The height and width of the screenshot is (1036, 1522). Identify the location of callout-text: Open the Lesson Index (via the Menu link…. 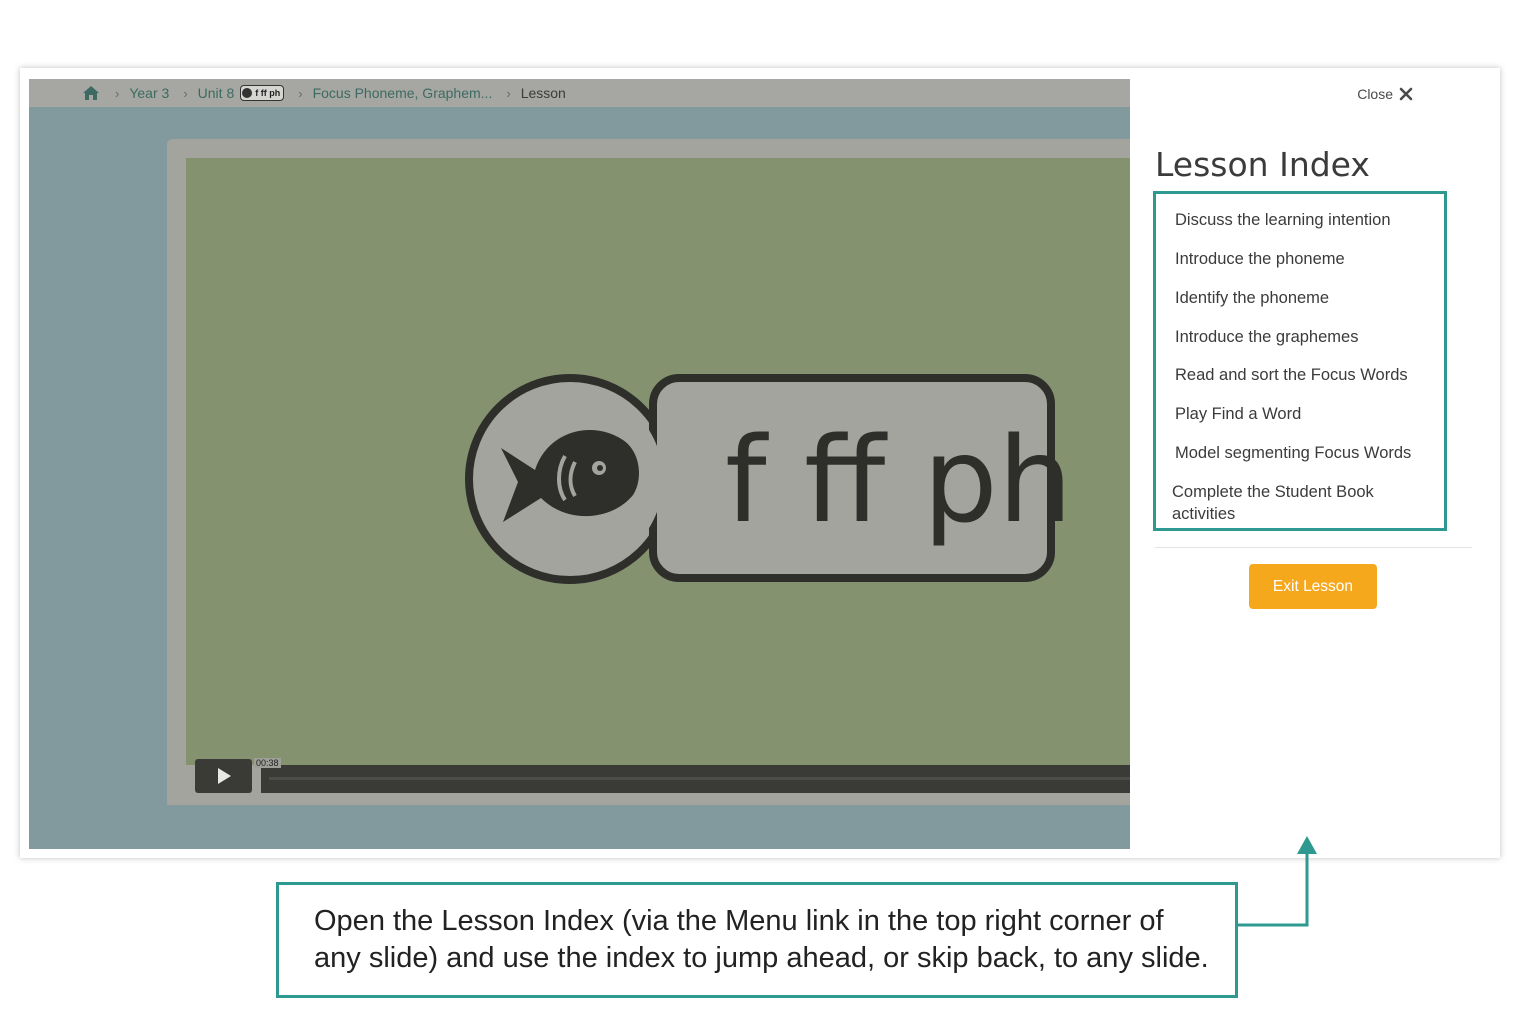
(761, 939).